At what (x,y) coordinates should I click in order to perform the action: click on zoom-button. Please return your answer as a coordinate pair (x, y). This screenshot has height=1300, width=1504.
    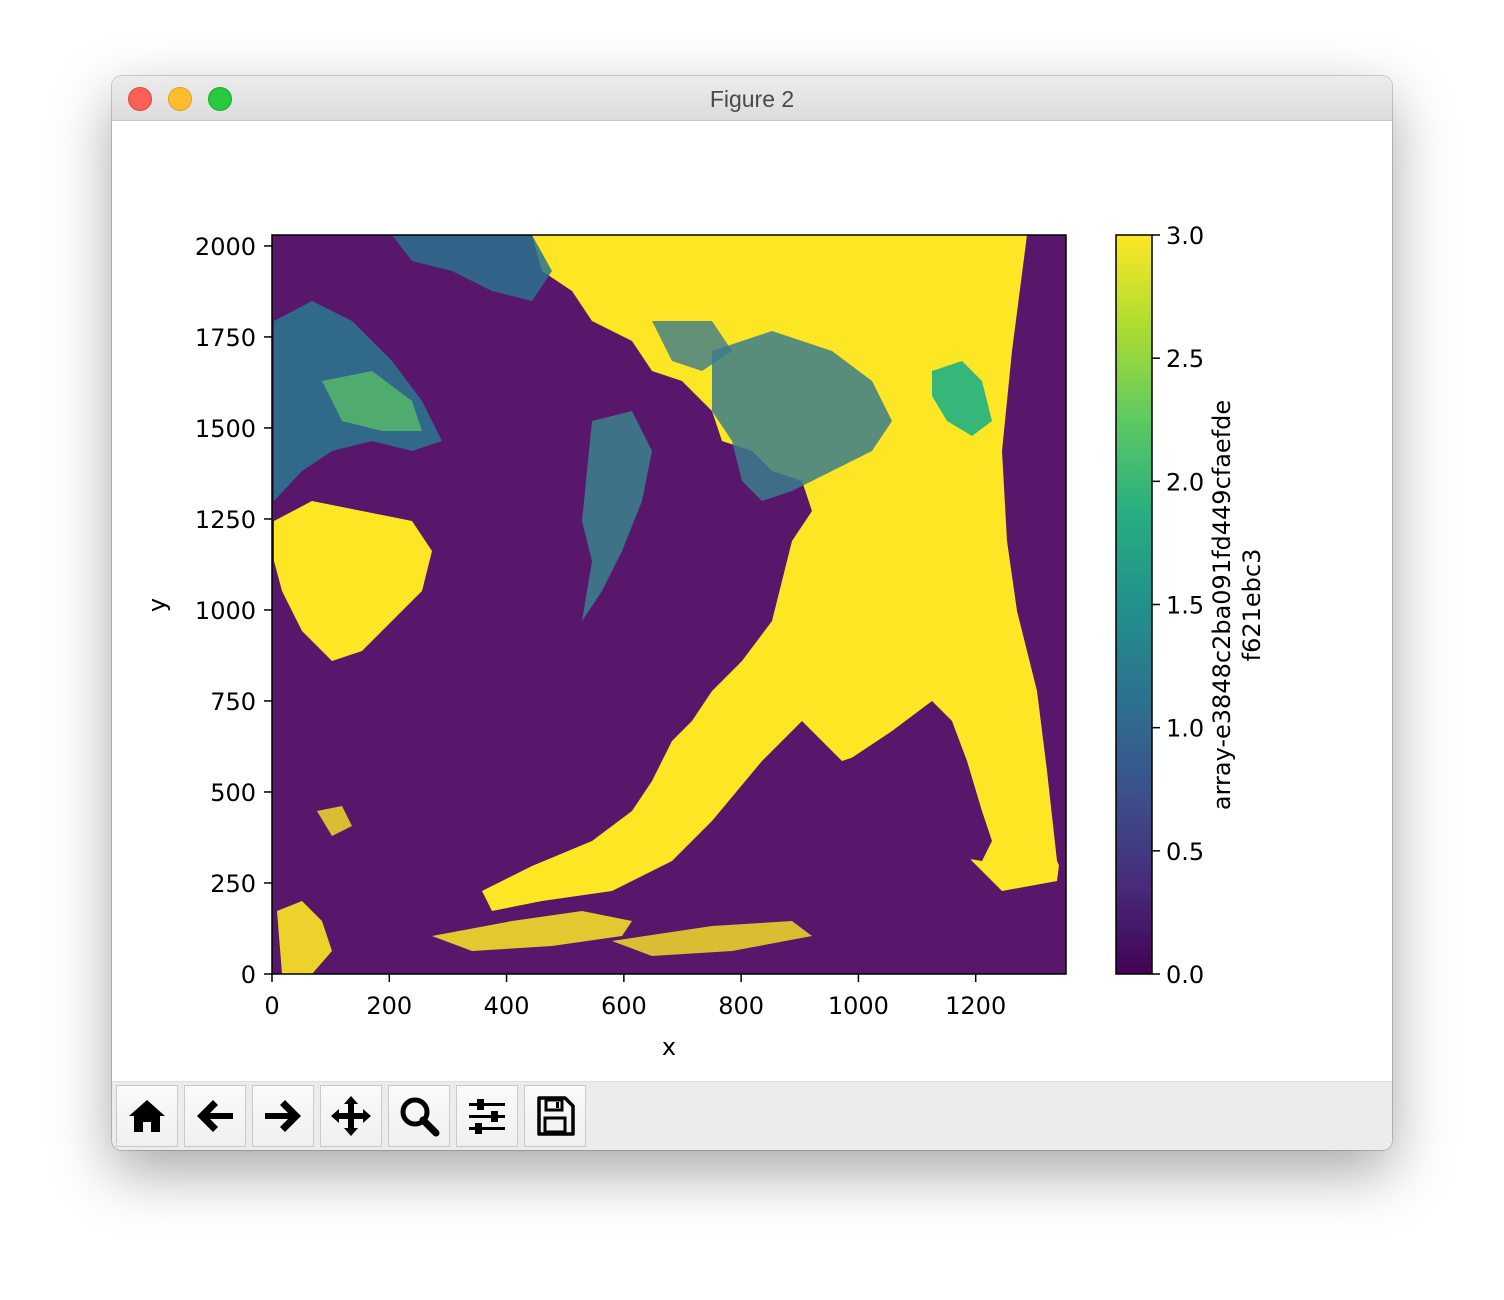
    Looking at the image, I should click on (419, 1116).